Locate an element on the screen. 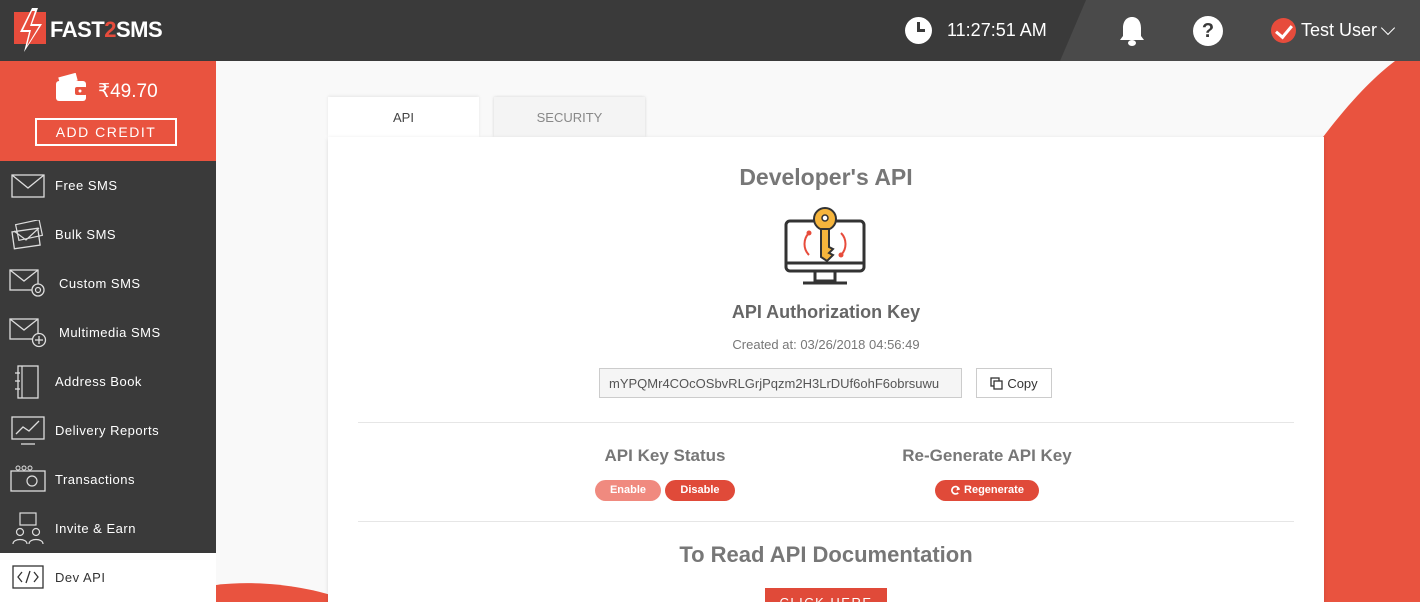 The image size is (1420, 602). sidebar-item-label: Dev API is located at coordinates (80, 577).